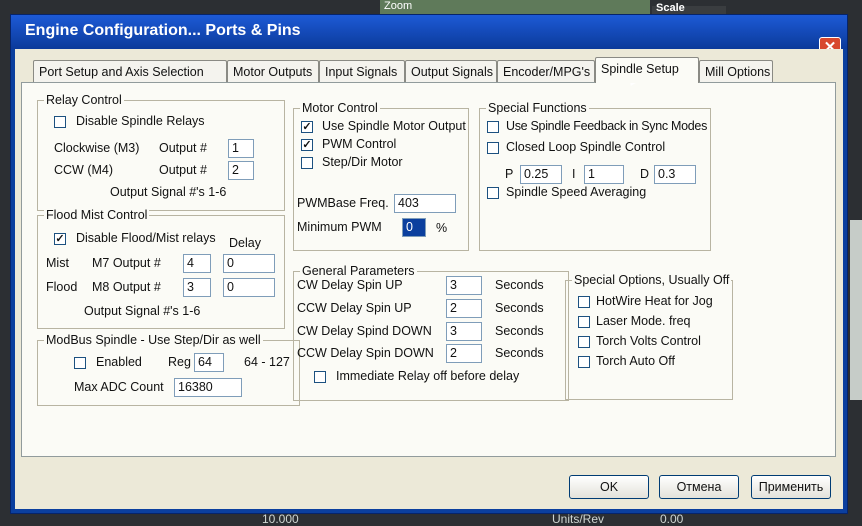 The image size is (862, 526). What do you see at coordinates (464, 353) in the screenshot?
I see `param-field-ccw-down: 2` at bounding box center [464, 353].